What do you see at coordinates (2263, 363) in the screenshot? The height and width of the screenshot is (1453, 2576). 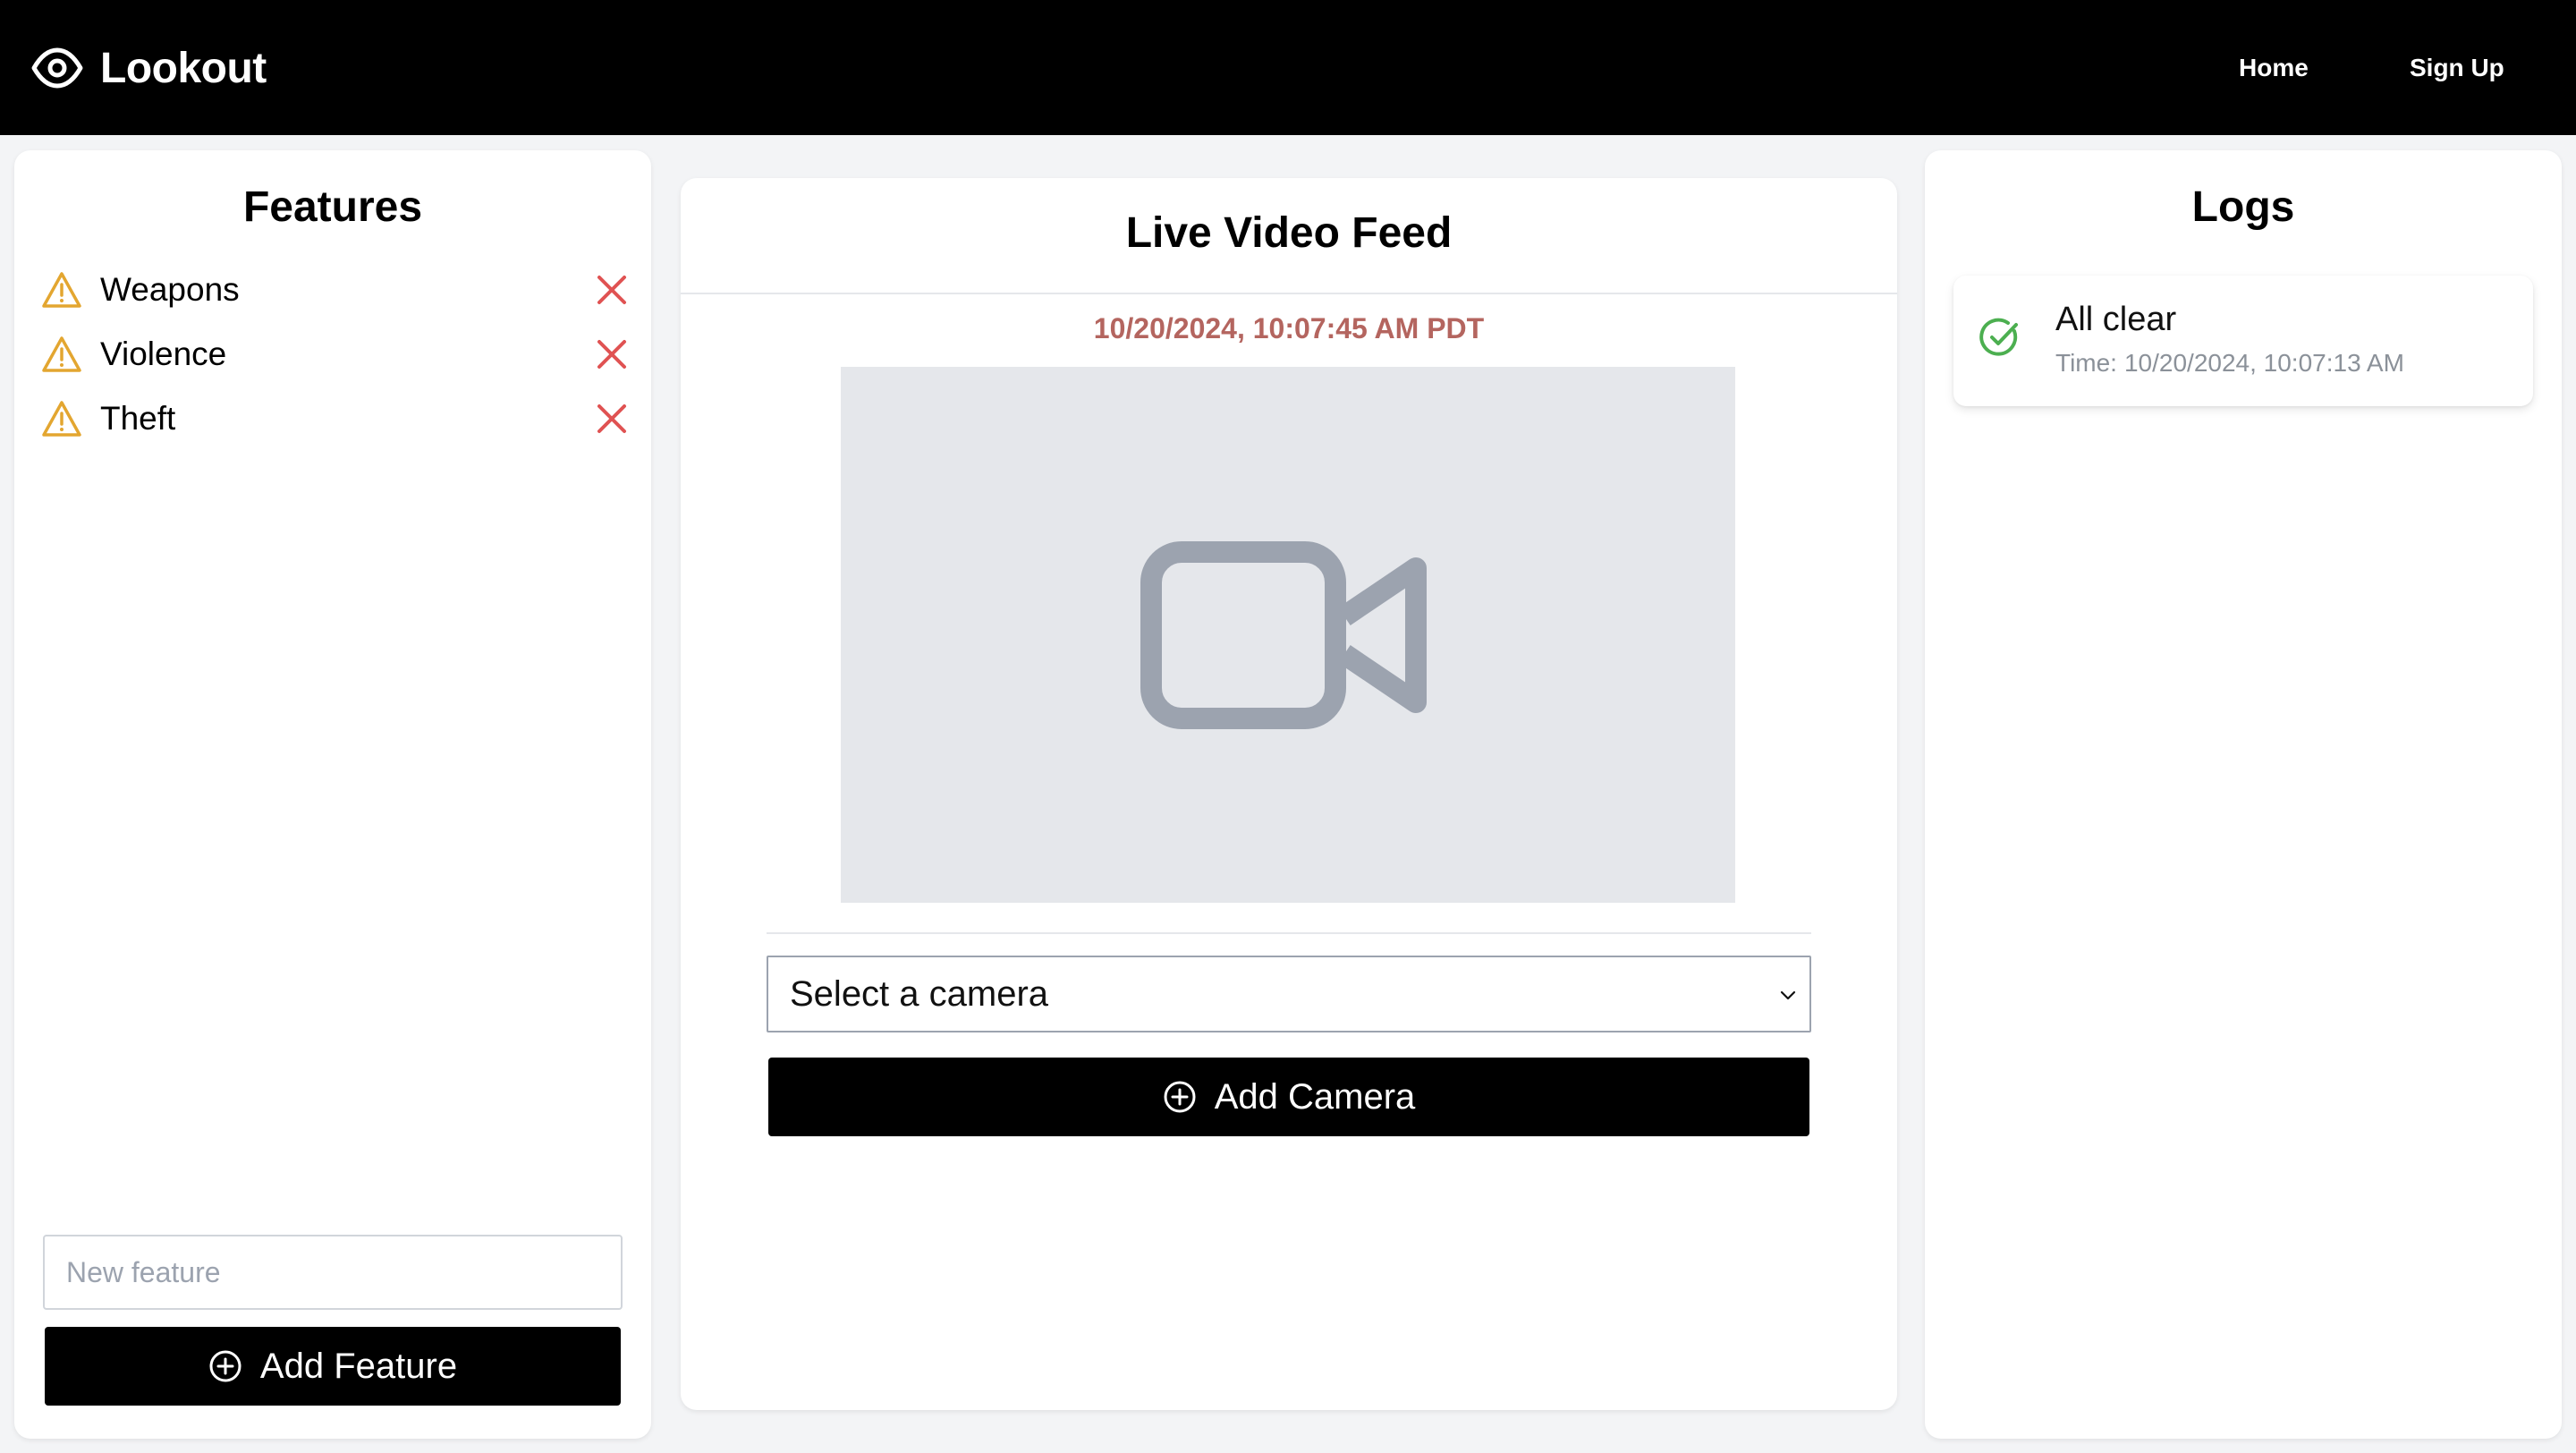 I see `log-time-value: 10/20/2024, 10:07:13 AM` at bounding box center [2263, 363].